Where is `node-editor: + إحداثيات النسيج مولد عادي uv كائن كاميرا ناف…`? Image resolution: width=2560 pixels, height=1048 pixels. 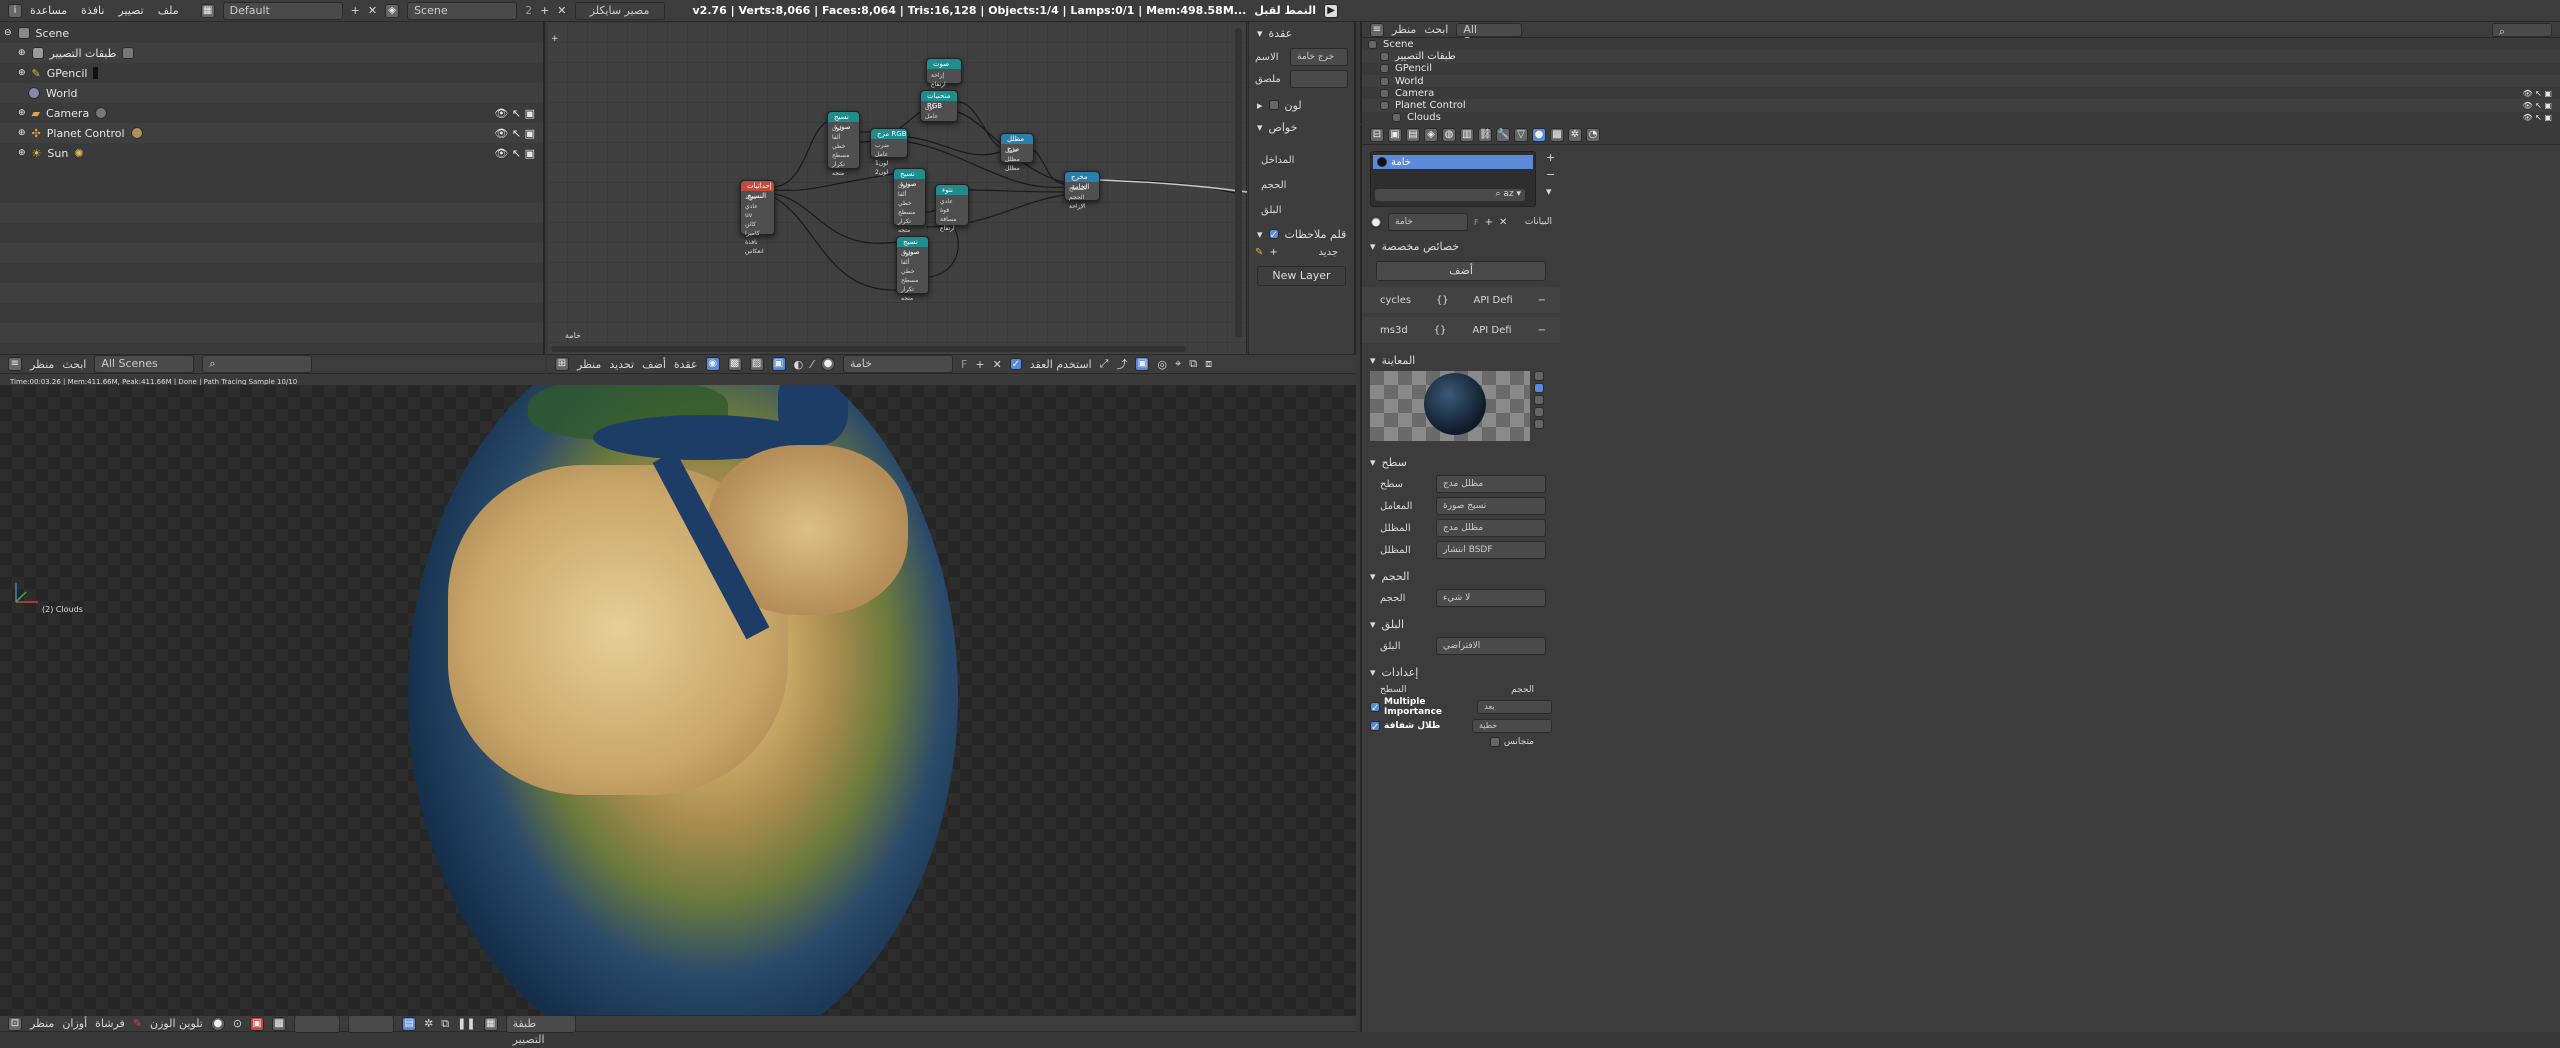 node-editor: + إحداثيات النسيج مولد عادي uv كائن كاميرا ناف… is located at coordinates (897, 188).